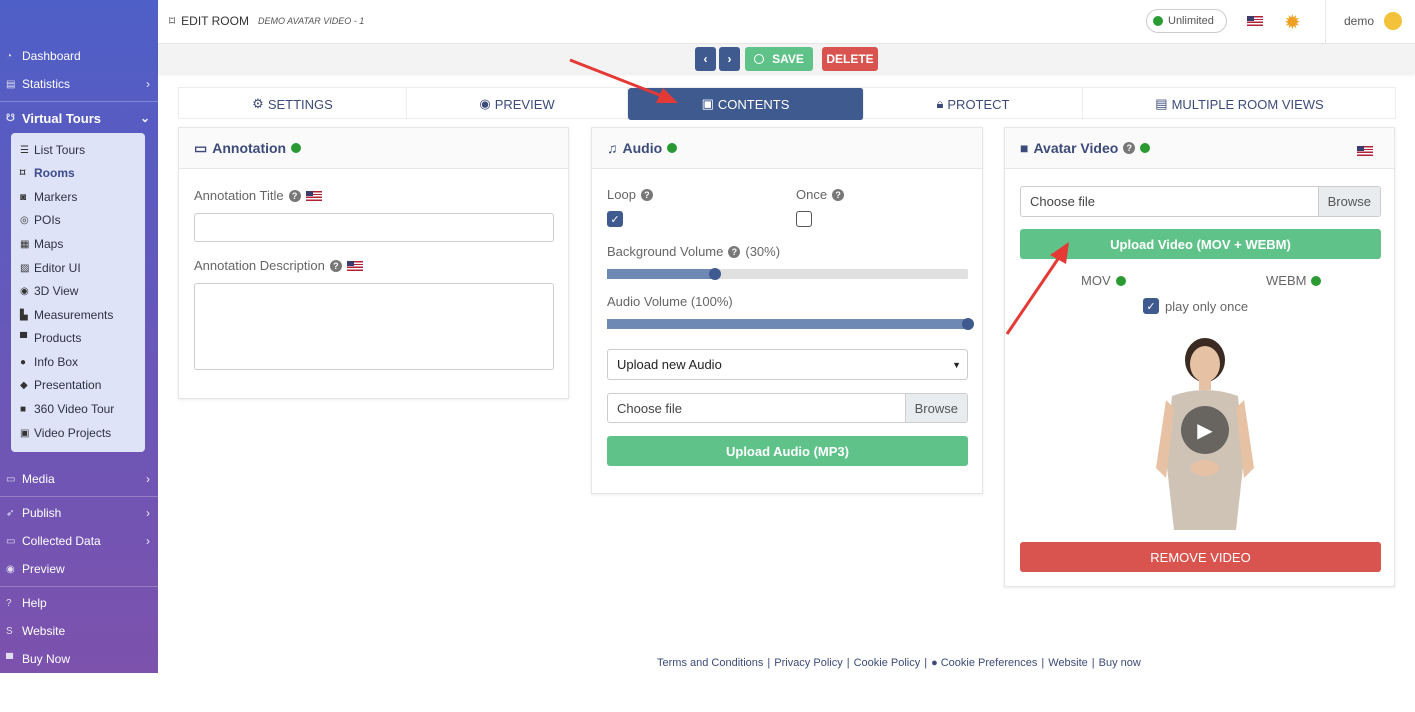 The width and height of the screenshot is (1415, 712). I want to click on arrow-to-contents-tab, so click(616, 78).